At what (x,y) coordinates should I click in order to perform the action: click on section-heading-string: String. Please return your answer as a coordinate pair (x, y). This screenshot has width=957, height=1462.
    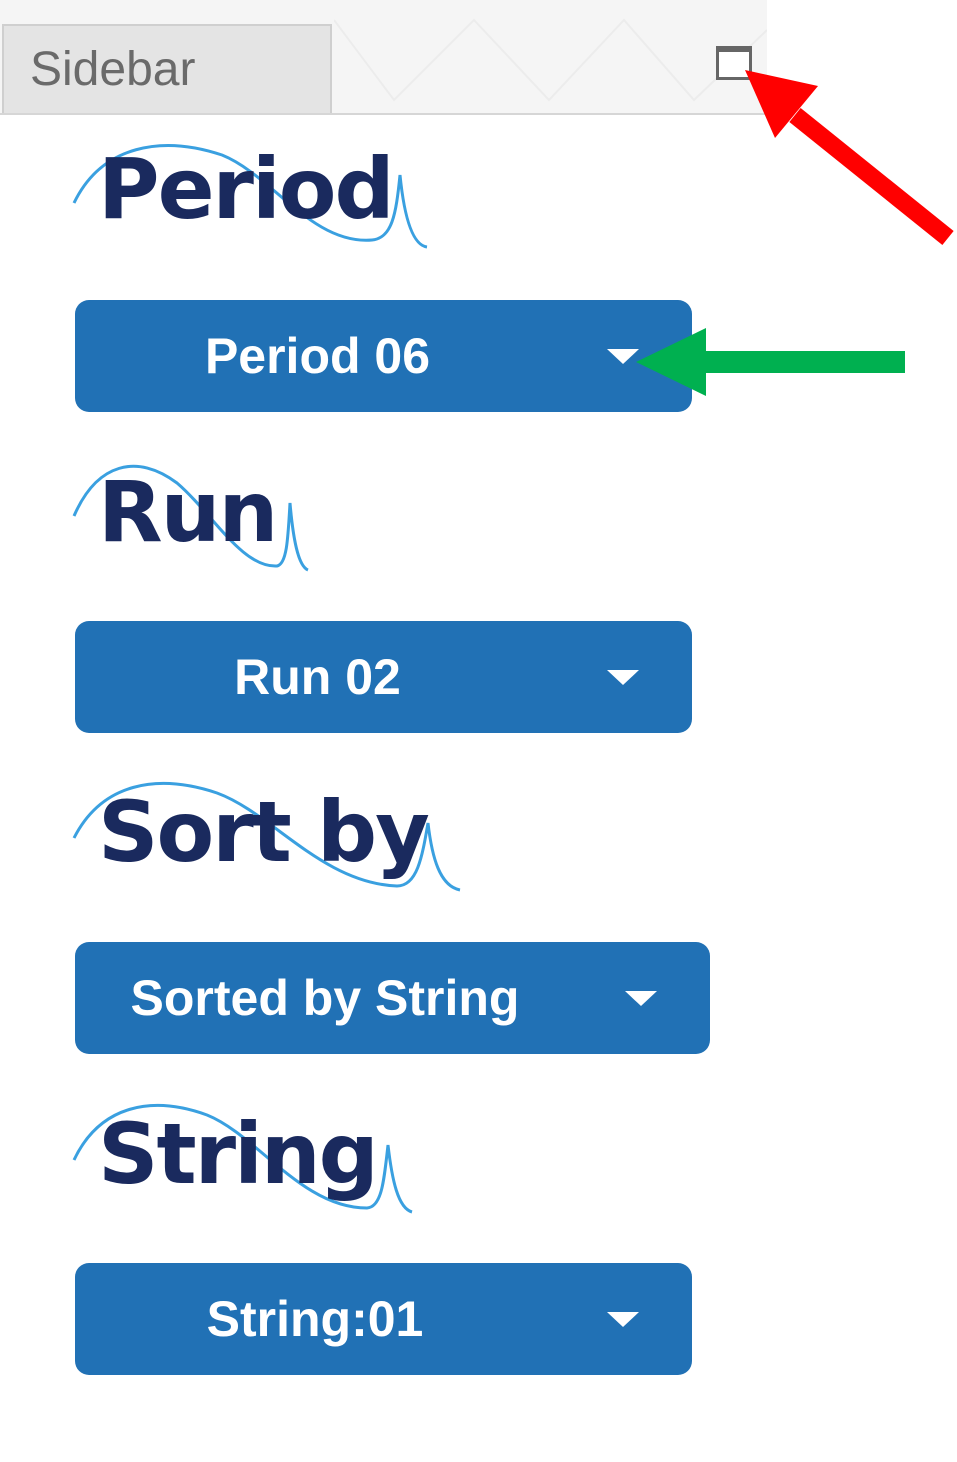
    Looking at the image, I should click on (244, 1160).